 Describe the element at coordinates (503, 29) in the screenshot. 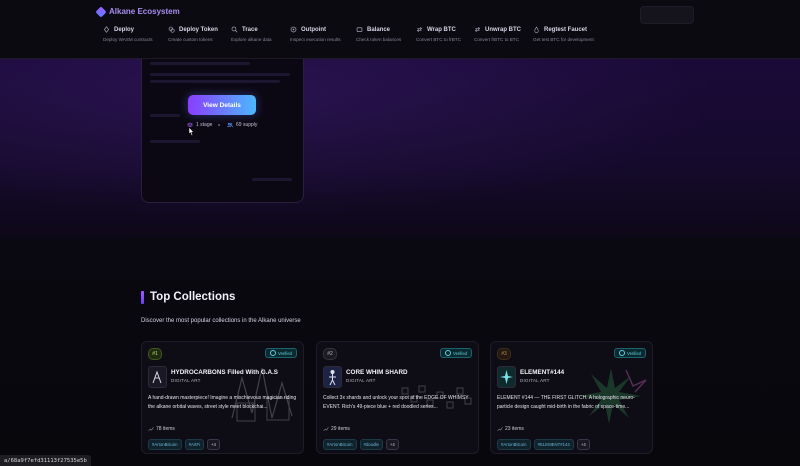

I see `nav-label: Unwrap BTC` at that location.